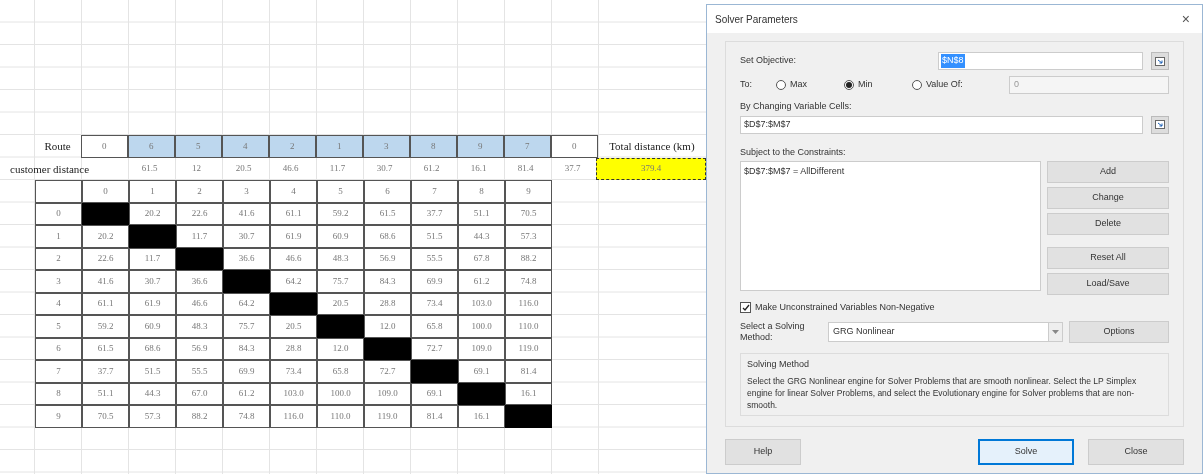  What do you see at coordinates (433, 146) in the screenshot?
I see `route-cell: 8` at bounding box center [433, 146].